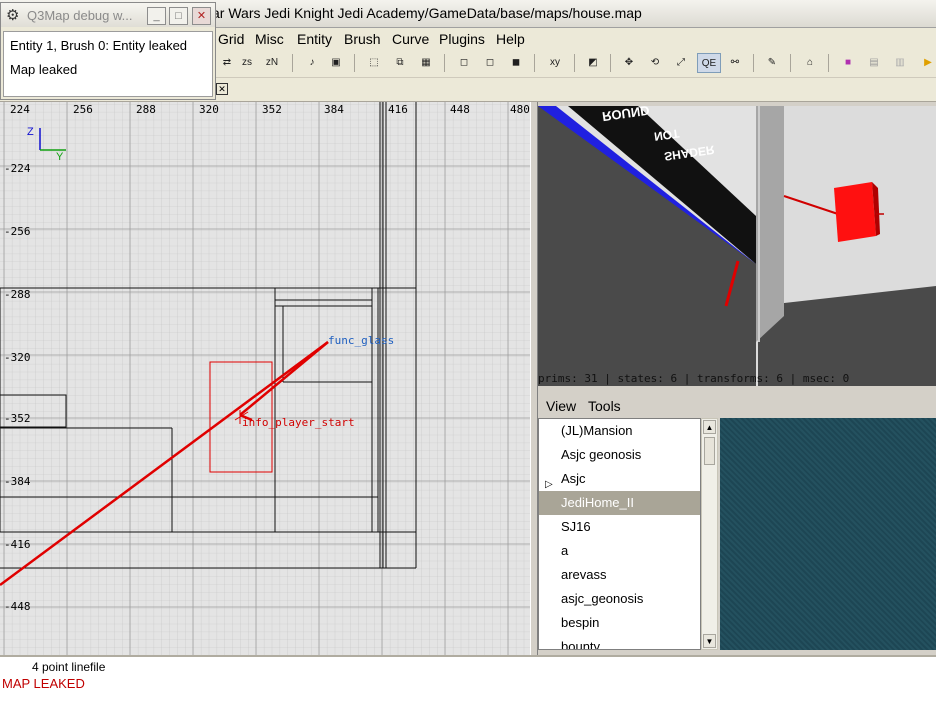 Image resolution: width=936 pixels, height=703 pixels. Describe the element at coordinates (298, 422) in the screenshot. I see `entity-label-info-player-start: info_player_start` at that location.